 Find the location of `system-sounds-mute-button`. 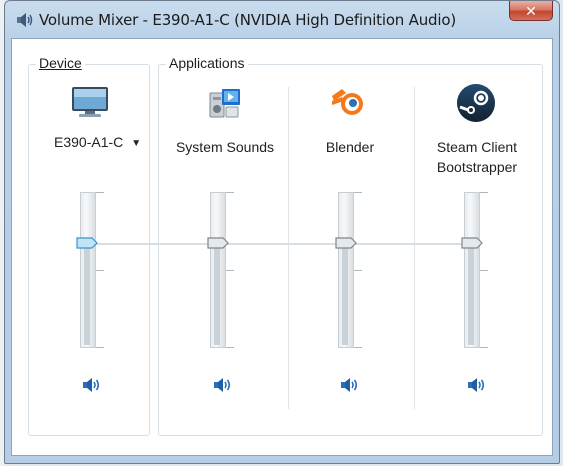

system-sounds-mute-button is located at coordinates (224, 385).